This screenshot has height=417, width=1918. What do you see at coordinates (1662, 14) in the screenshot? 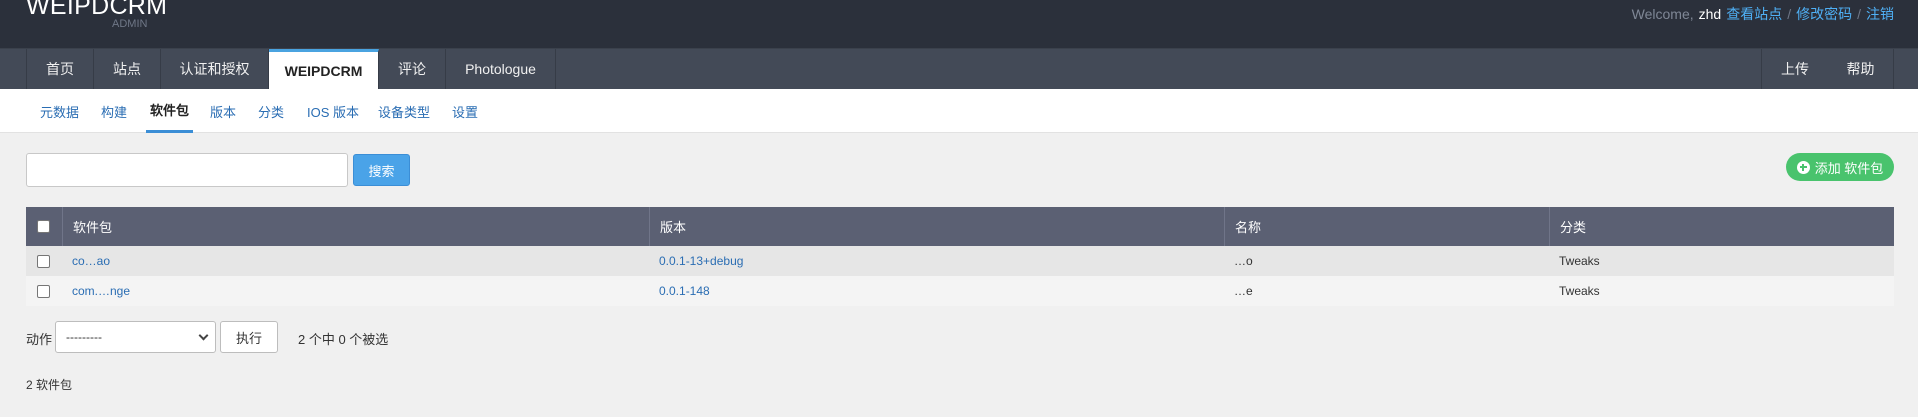
I see `welcome-text: Welcome,` at bounding box center [1662, 14].